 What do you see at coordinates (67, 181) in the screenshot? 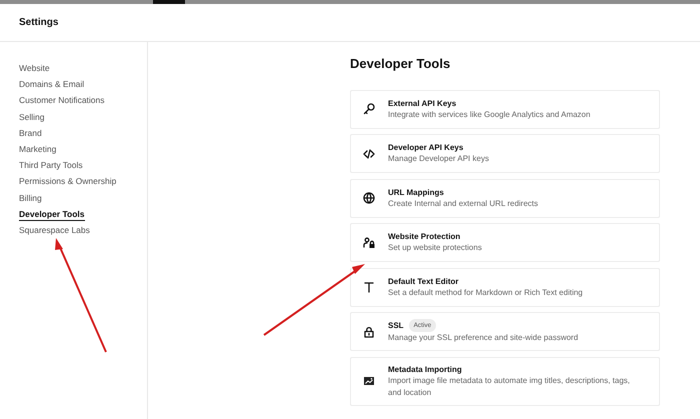
I see `sidebar-item: Permissions & Ownership` at bounding box center [67, 181].